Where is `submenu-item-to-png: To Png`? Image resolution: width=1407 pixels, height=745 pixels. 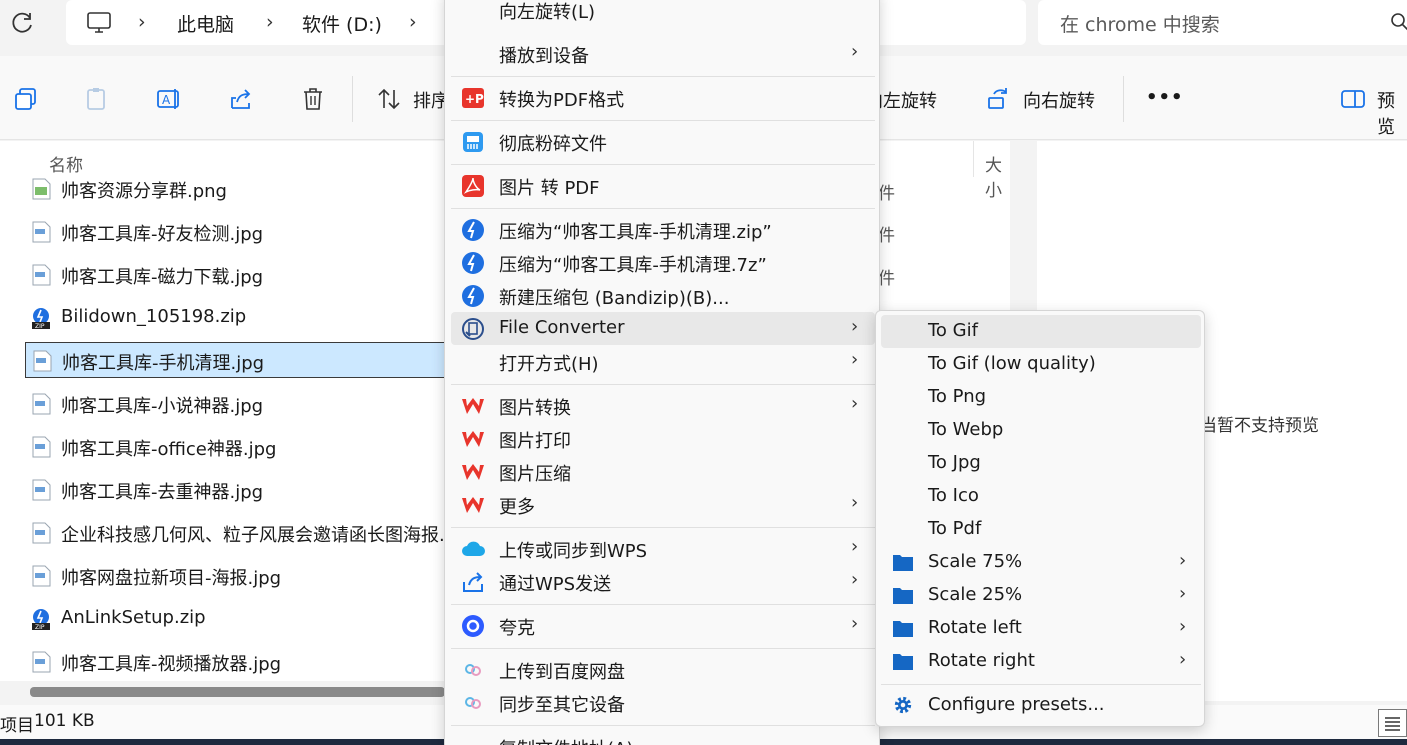
submenu-item-to-png: To Png is located at coordinates (1041, 397).